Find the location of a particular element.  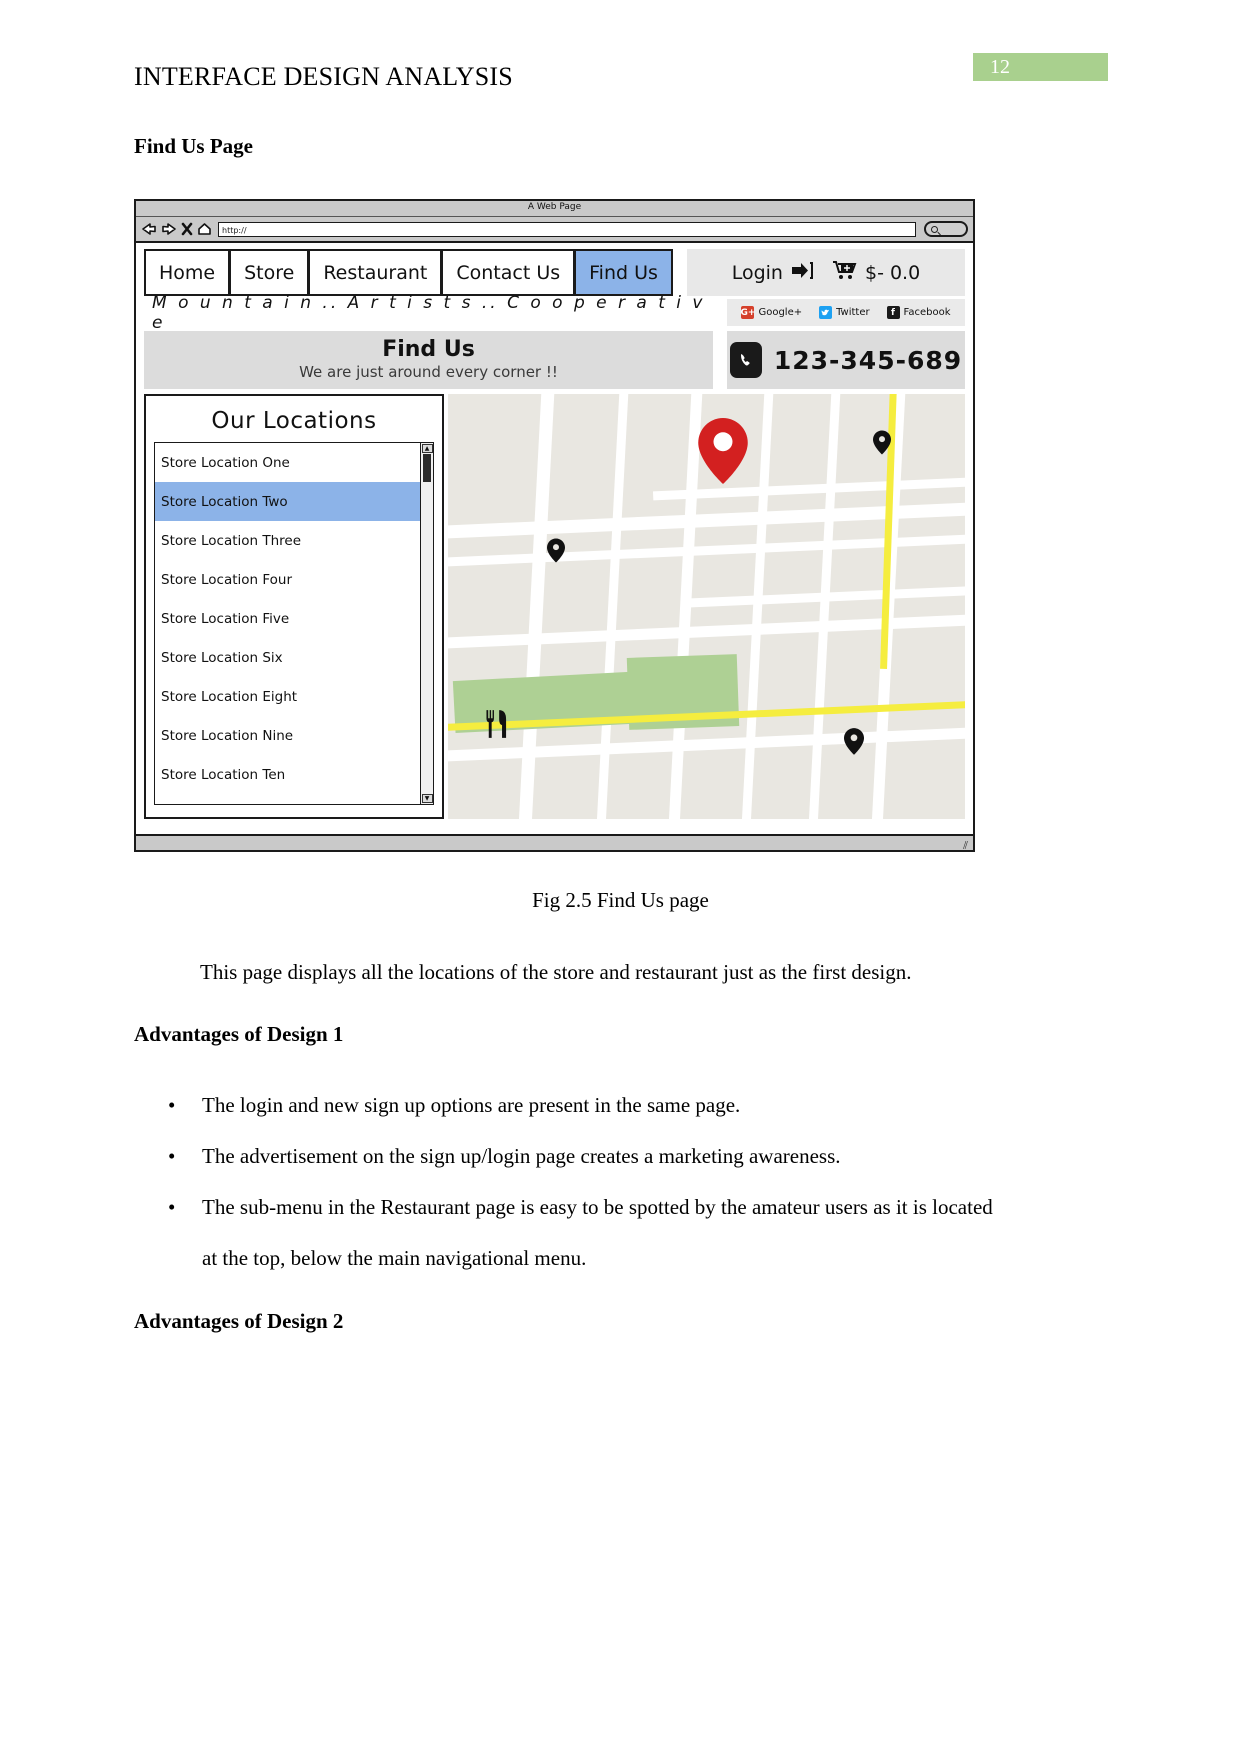

cart-total: $- 0.0 is located at coordinates (892, 272).